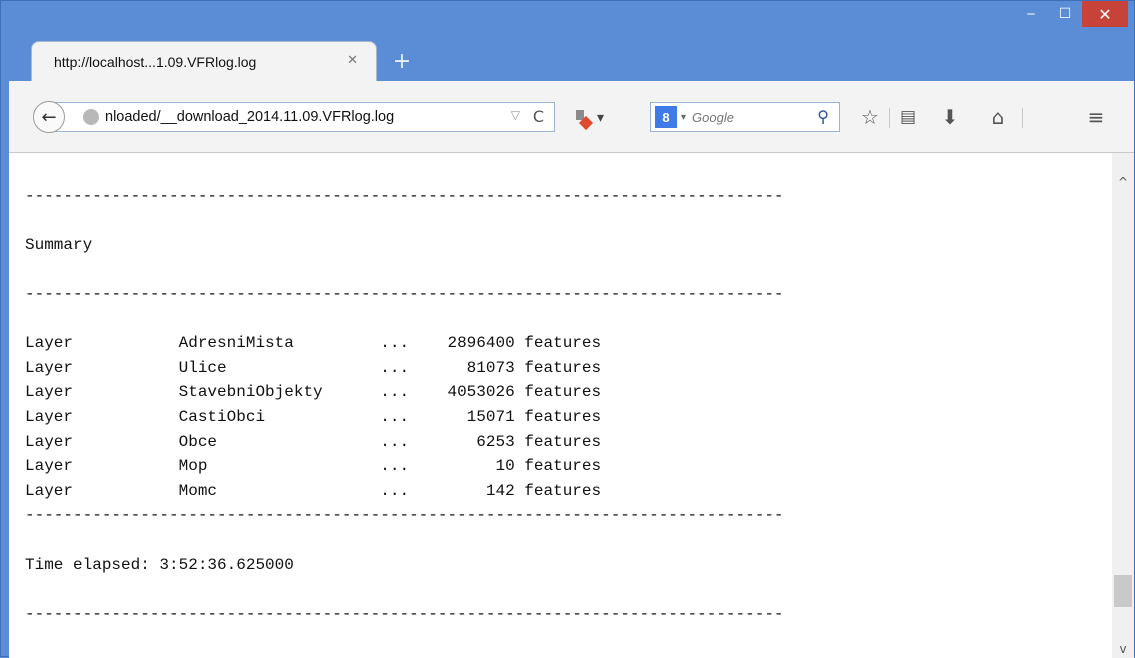  What do you see at coordinates (600, 118) in the screenshot?
I see `addon-dropdown-icon: ▾` at bounding box center [600, 118].